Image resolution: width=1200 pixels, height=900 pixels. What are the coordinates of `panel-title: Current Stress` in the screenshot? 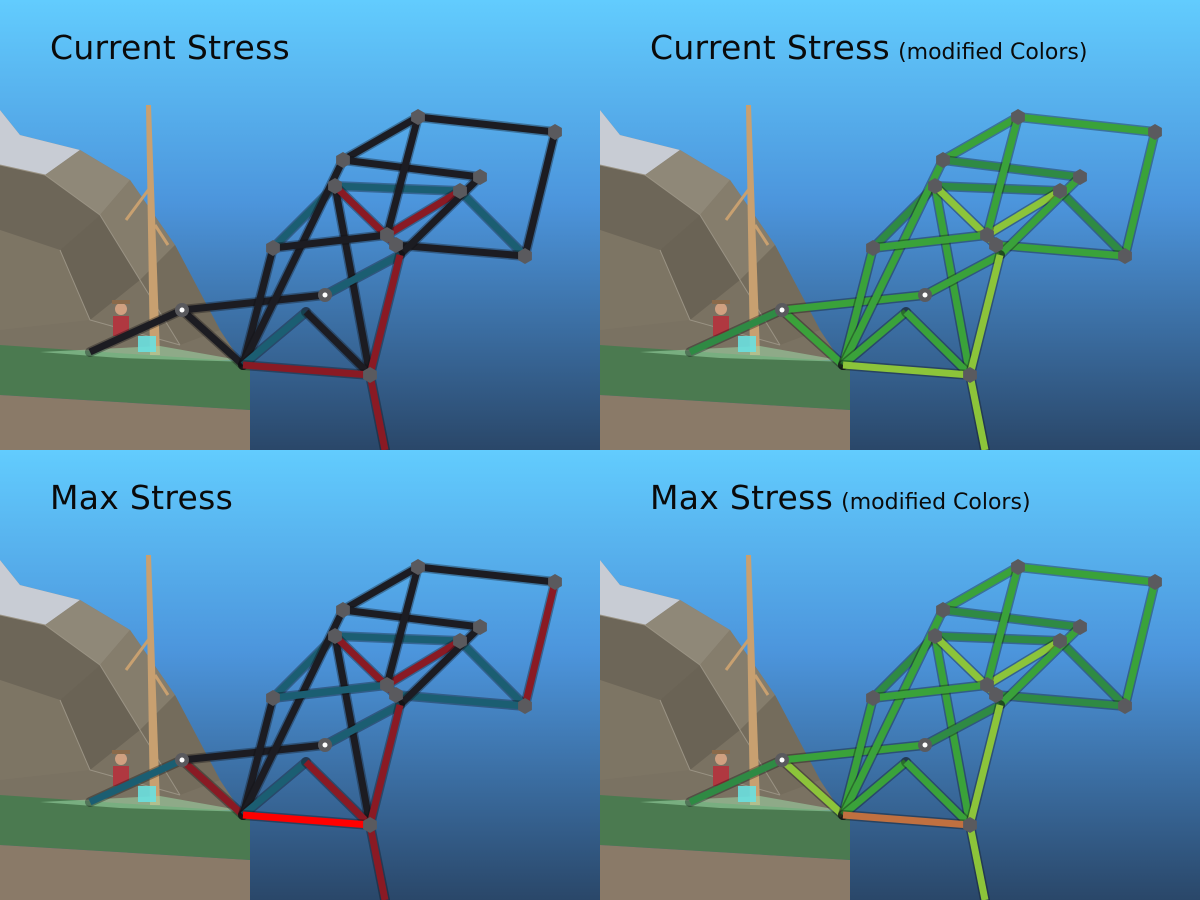 It's located at (174, 47).